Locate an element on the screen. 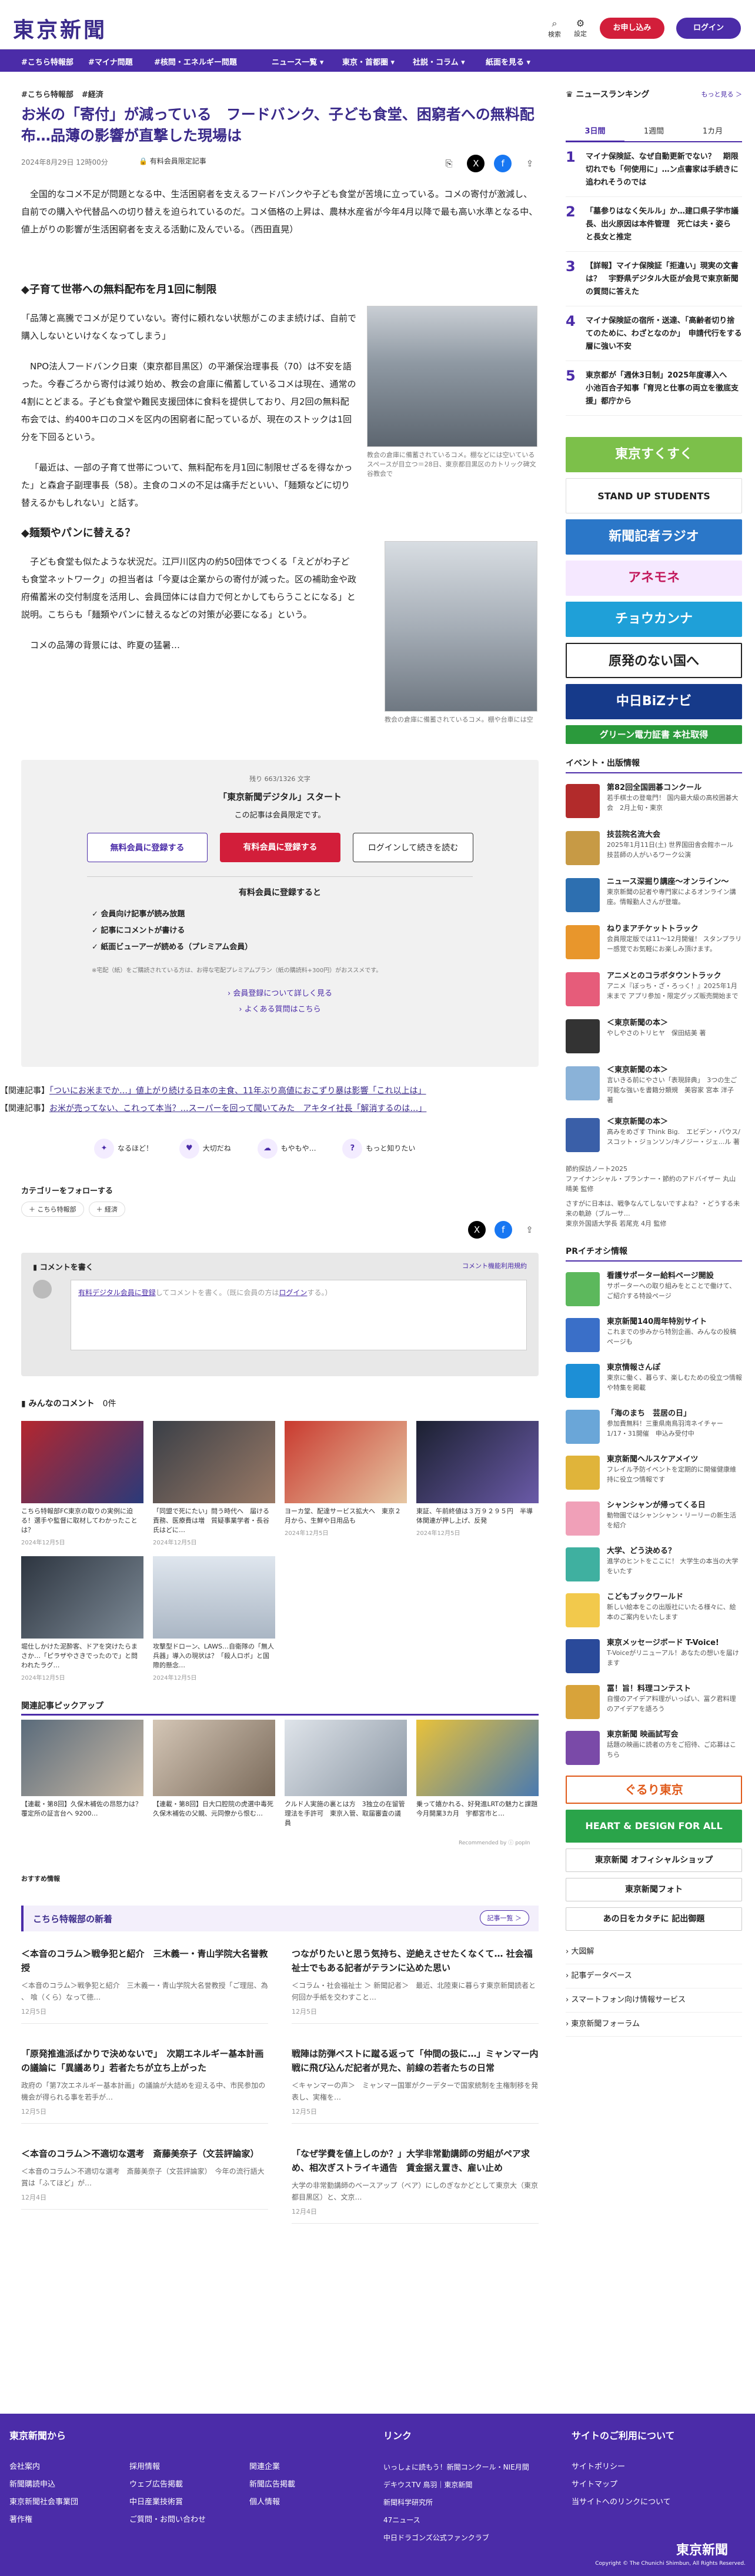  footer-link: 関連企業 is located at coordinates (272, 2467).